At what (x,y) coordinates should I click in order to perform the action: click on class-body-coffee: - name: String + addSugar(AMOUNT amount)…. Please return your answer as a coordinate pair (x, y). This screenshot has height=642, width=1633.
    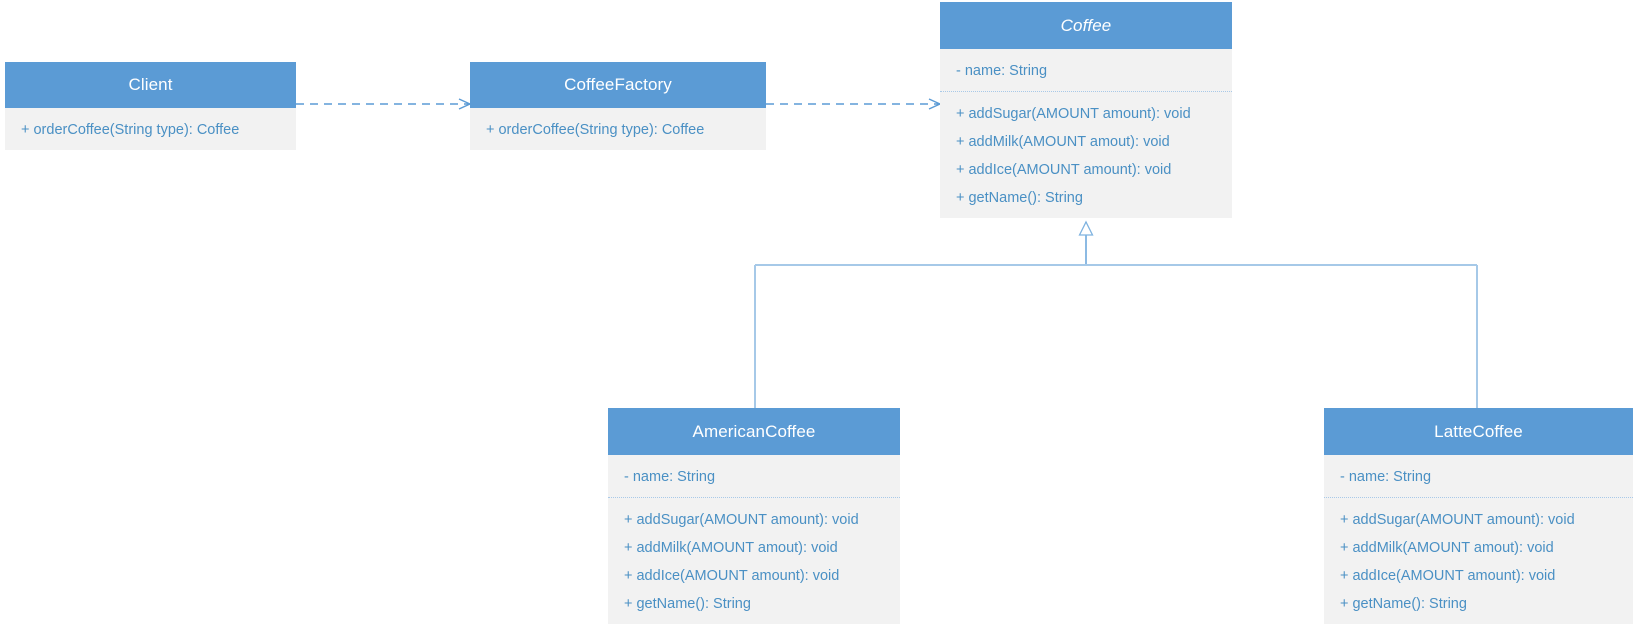
    Looking at the image, I should click on (1086, 133).